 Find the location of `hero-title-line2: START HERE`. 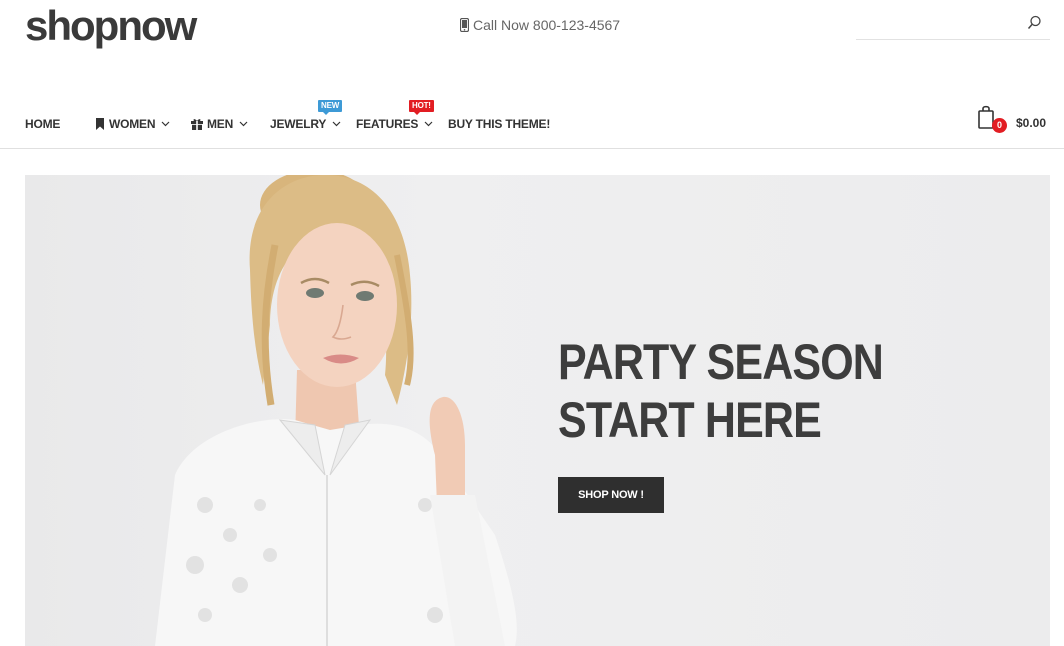

hero-title-line2: START HERE is located at coordinates (690, 420).